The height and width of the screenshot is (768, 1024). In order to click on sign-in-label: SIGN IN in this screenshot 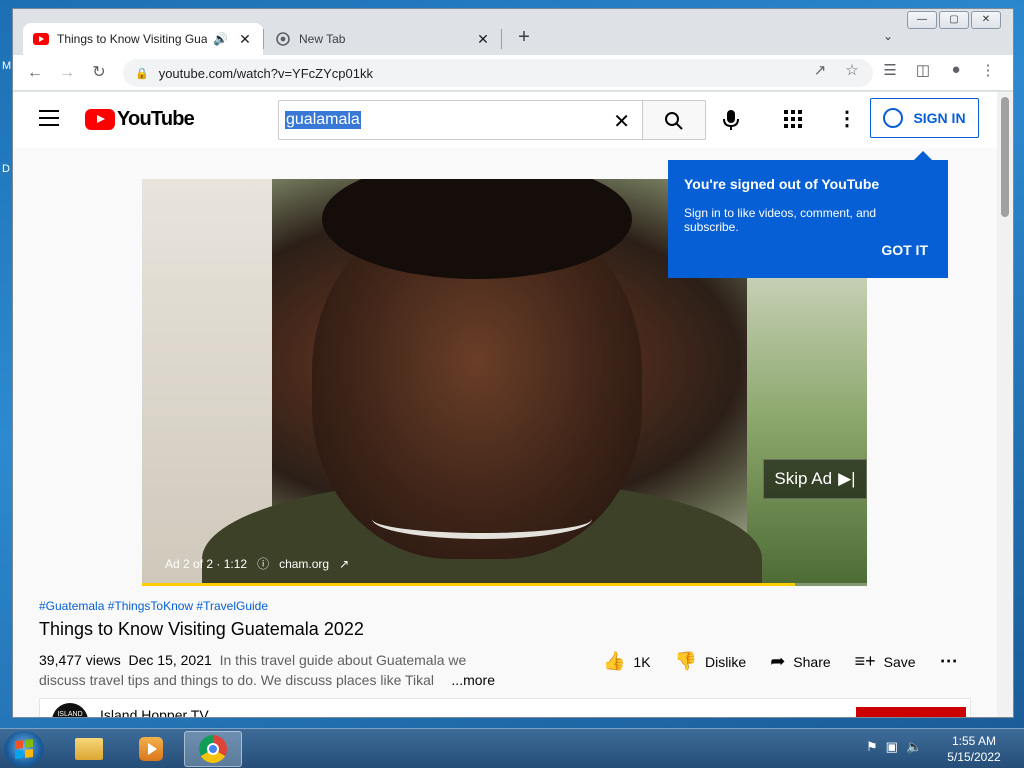, I will do `click(939, 118)`.